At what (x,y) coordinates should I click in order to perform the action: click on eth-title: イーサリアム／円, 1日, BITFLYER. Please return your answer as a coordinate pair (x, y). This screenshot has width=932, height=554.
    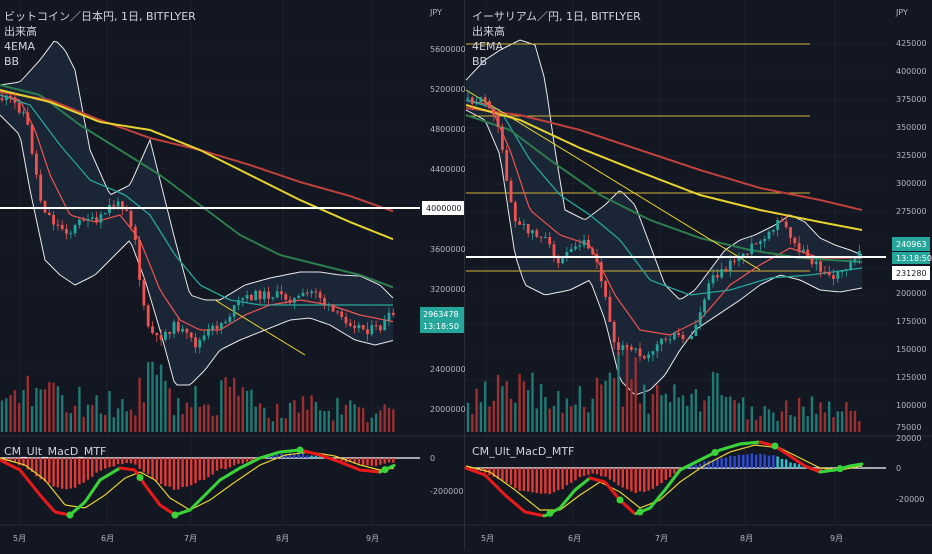
    Looking at the image, I should click on (556, 16).